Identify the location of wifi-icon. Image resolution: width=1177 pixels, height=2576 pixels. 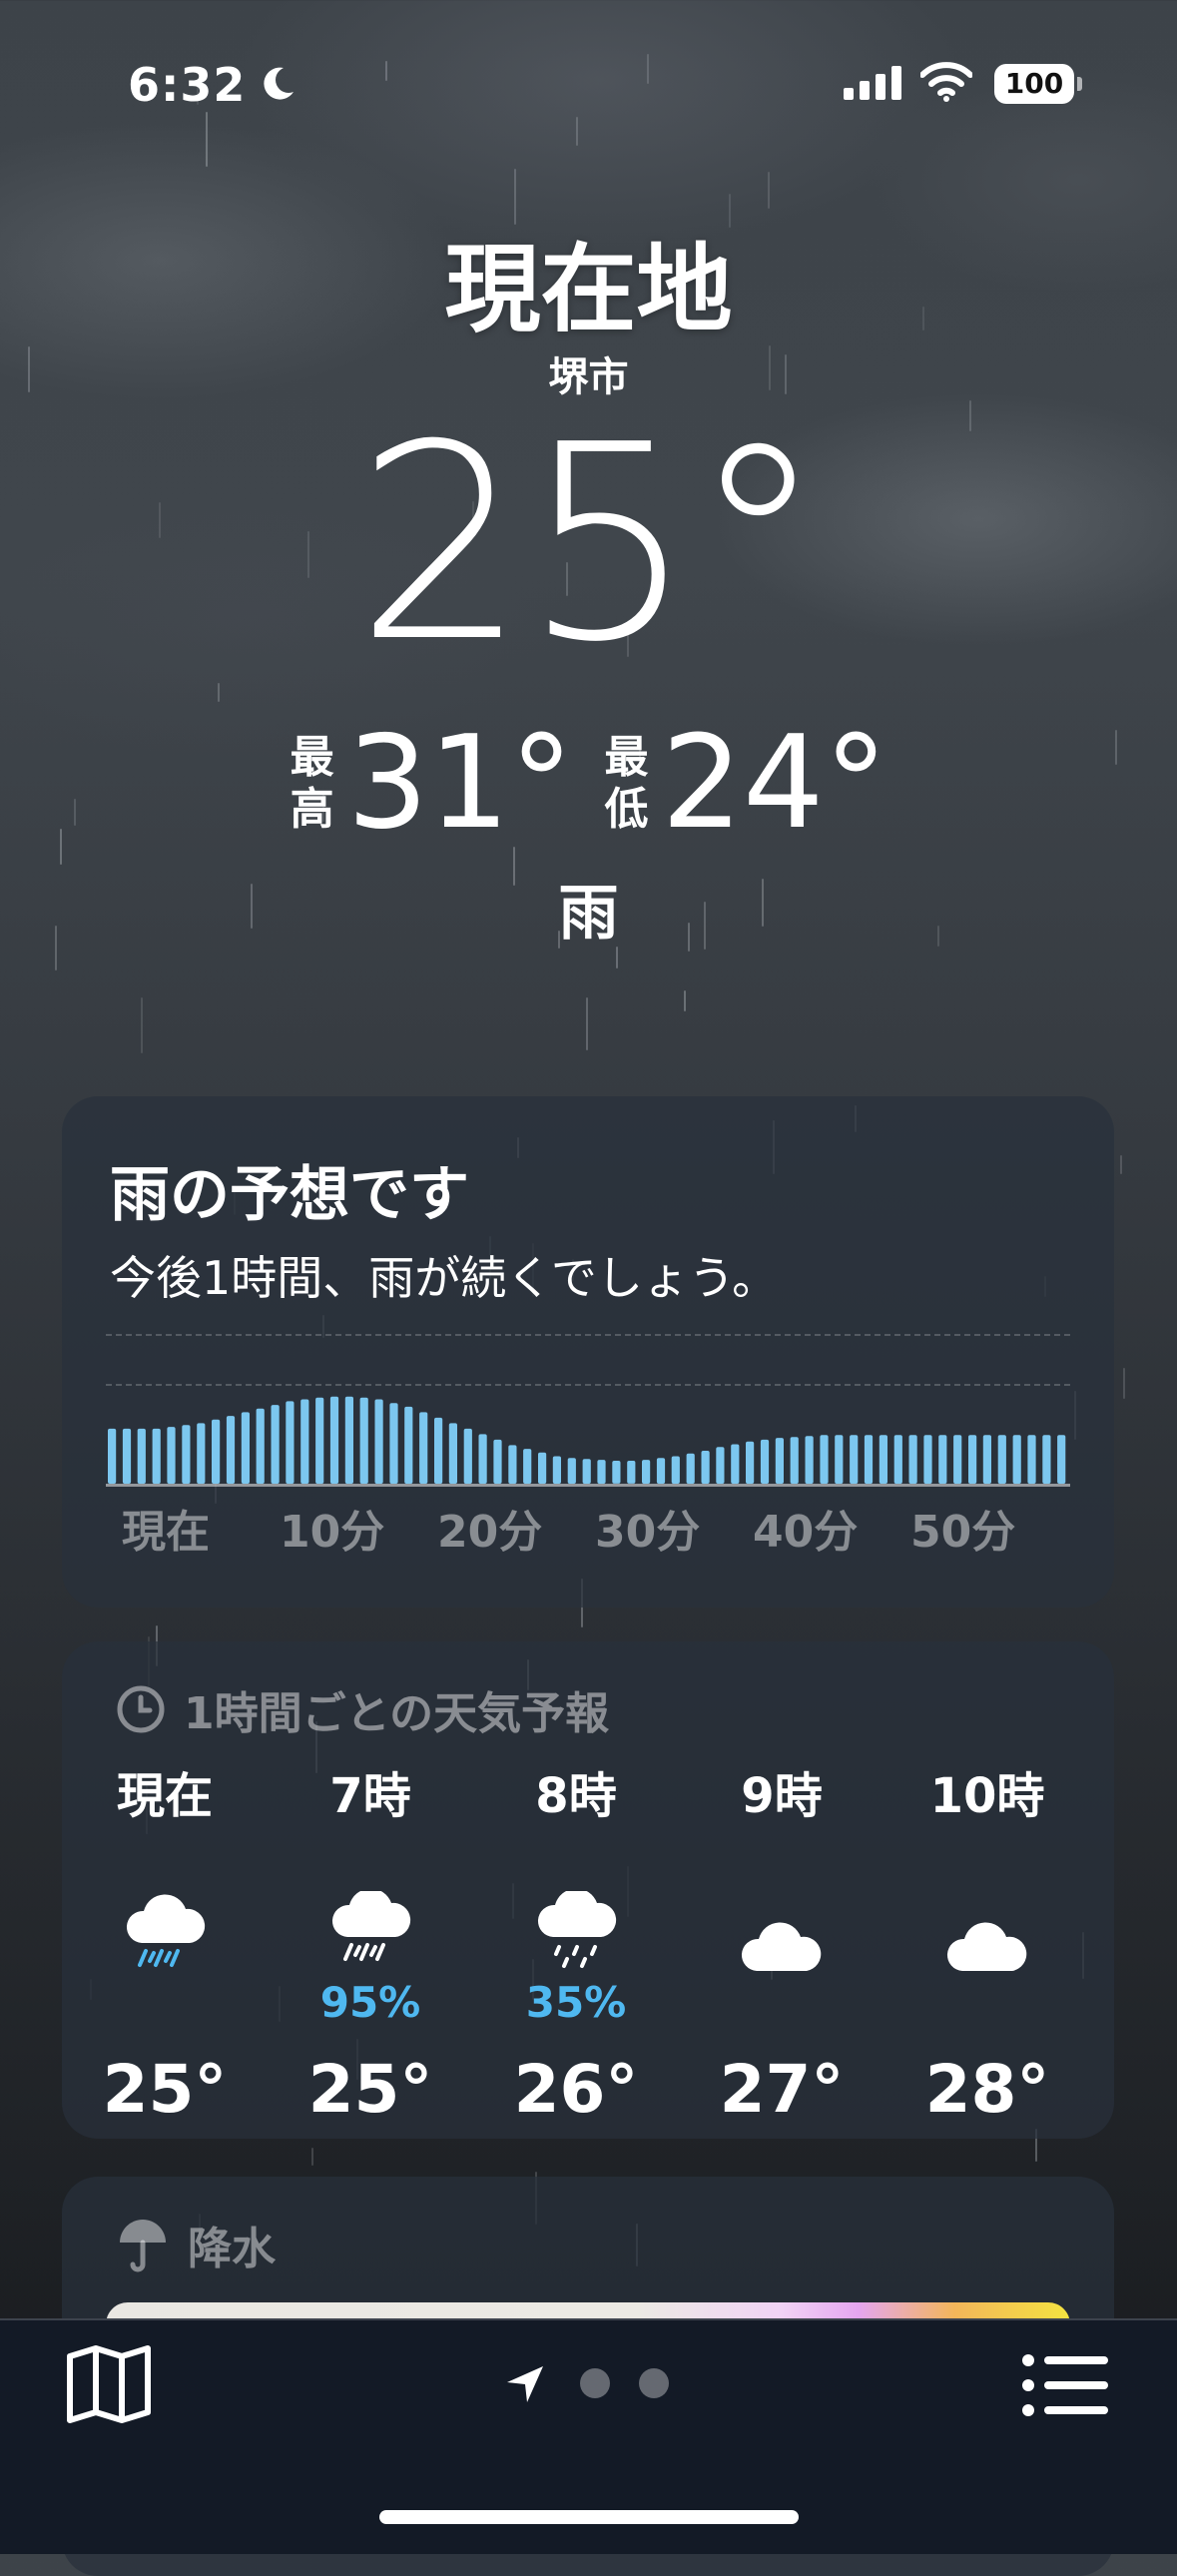
(946, 82).